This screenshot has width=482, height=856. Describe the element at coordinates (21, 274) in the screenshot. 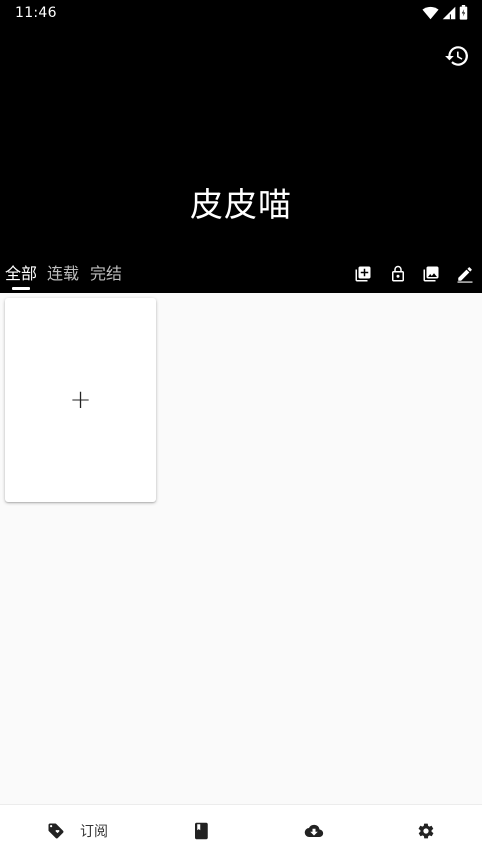

I see `tab-all: 全部` at that location.